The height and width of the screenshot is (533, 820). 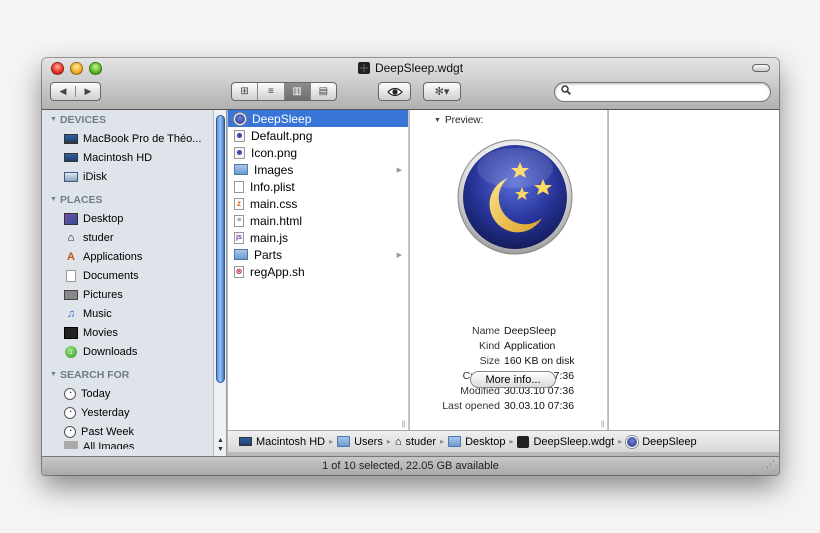 I want to click on path-crumb-deepsleep-wdgt: DeepSleep.wdgt, so click(x=565, y=441).